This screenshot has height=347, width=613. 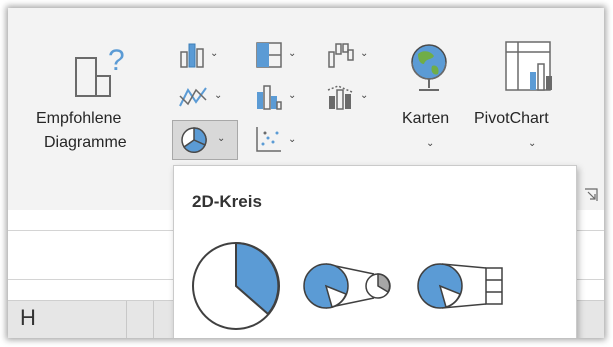 What do you see at coordinates (591, 195) in the screenshot?
I see `dialog-launcher-icon` at bounding box center [591, 195].